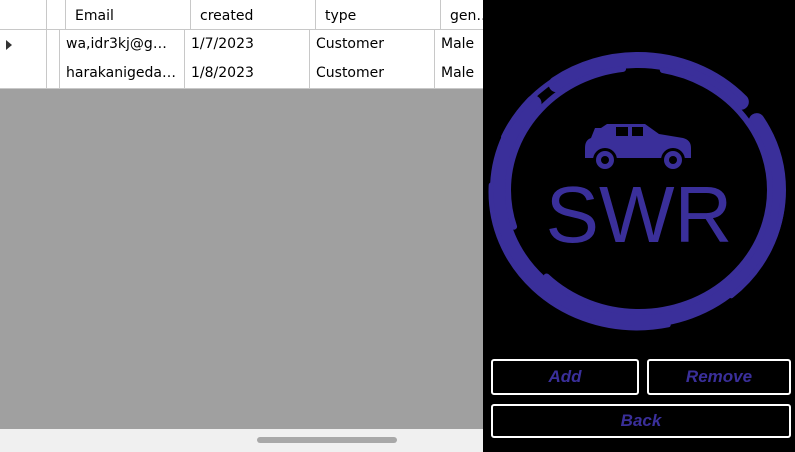 The image size is (795, 452). I want to click on remove-button: Remove, so click(719, 377).